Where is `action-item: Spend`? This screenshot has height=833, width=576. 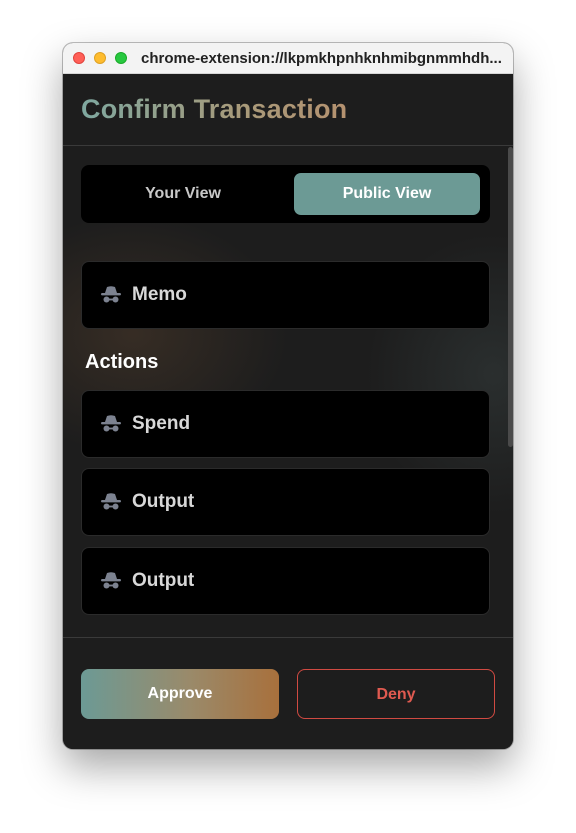 action-item: Spend is located at coordinates (285, 424).